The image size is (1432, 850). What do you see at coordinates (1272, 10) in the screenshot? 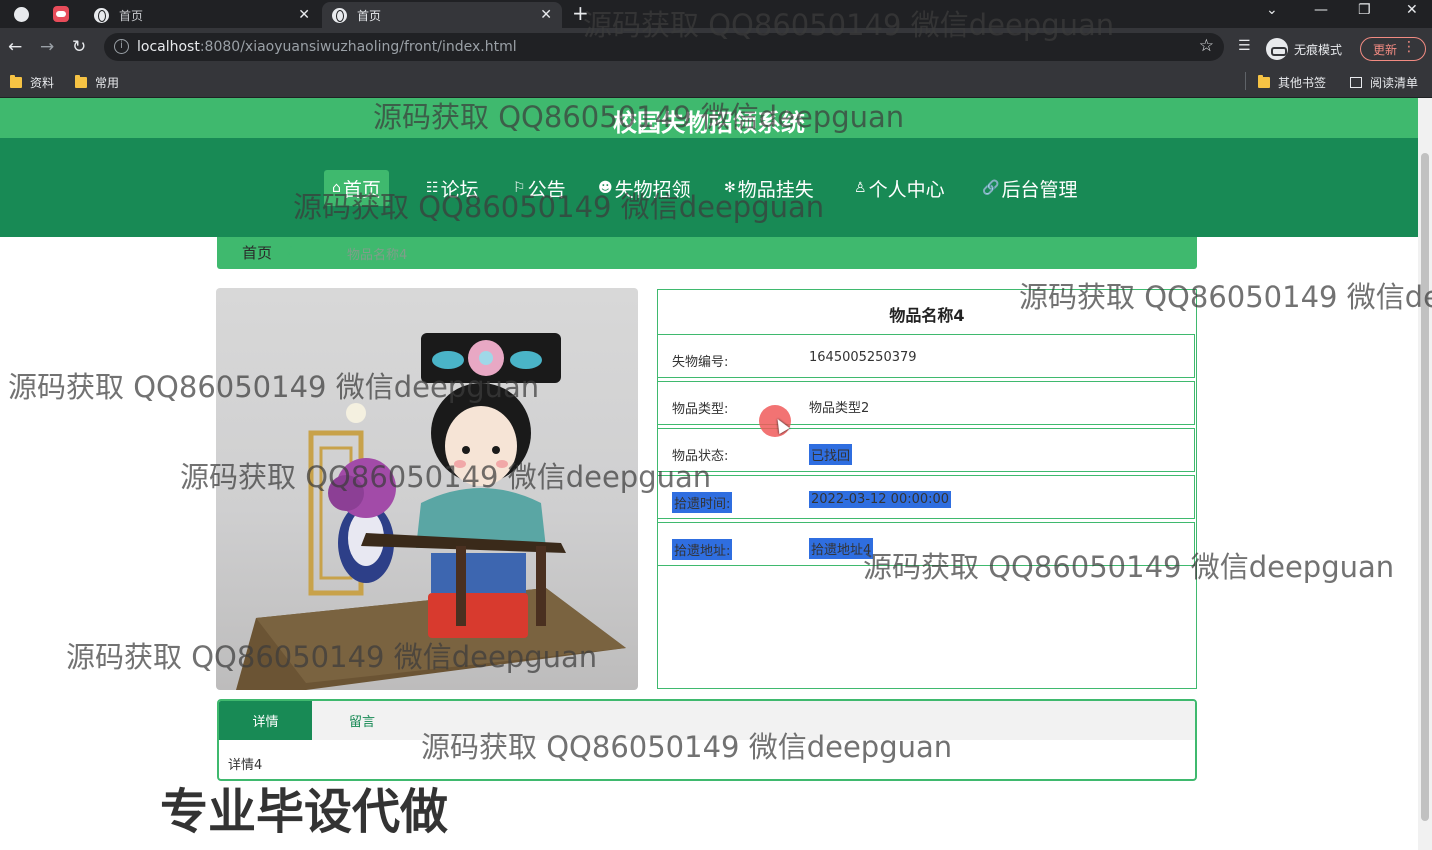
I see `tab-search-icon: ⌄` at bounding box center [1272, 10].